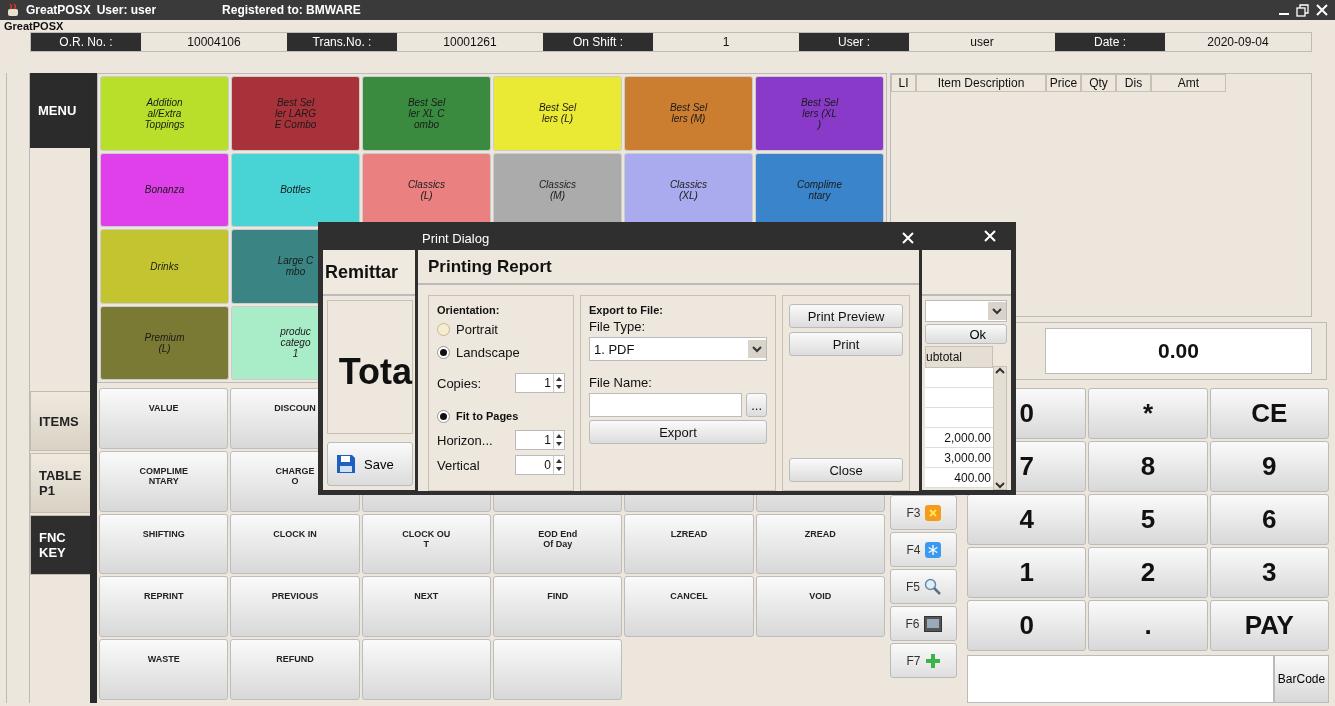  Describe the element at coordinates (295, 544) in the screenshot. I see `function-button: CLOCK IN` at that location.